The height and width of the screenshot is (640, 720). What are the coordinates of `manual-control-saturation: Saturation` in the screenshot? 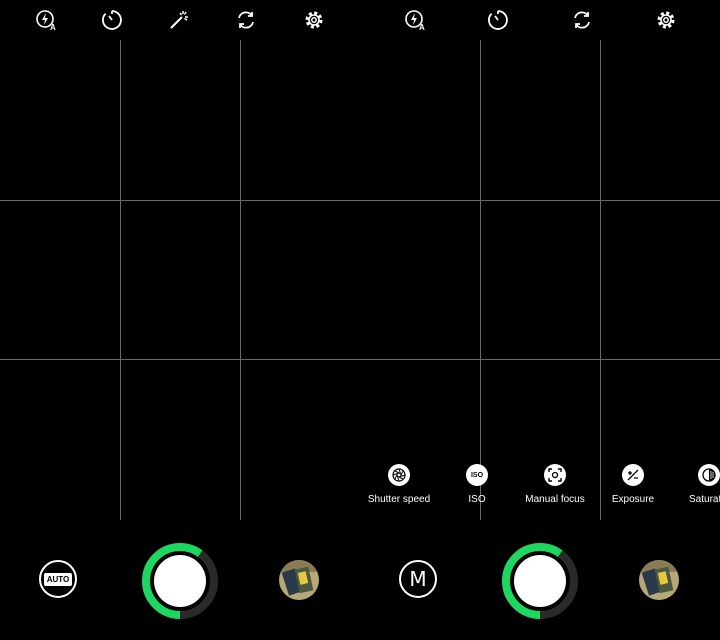 It's located at (692, 484).